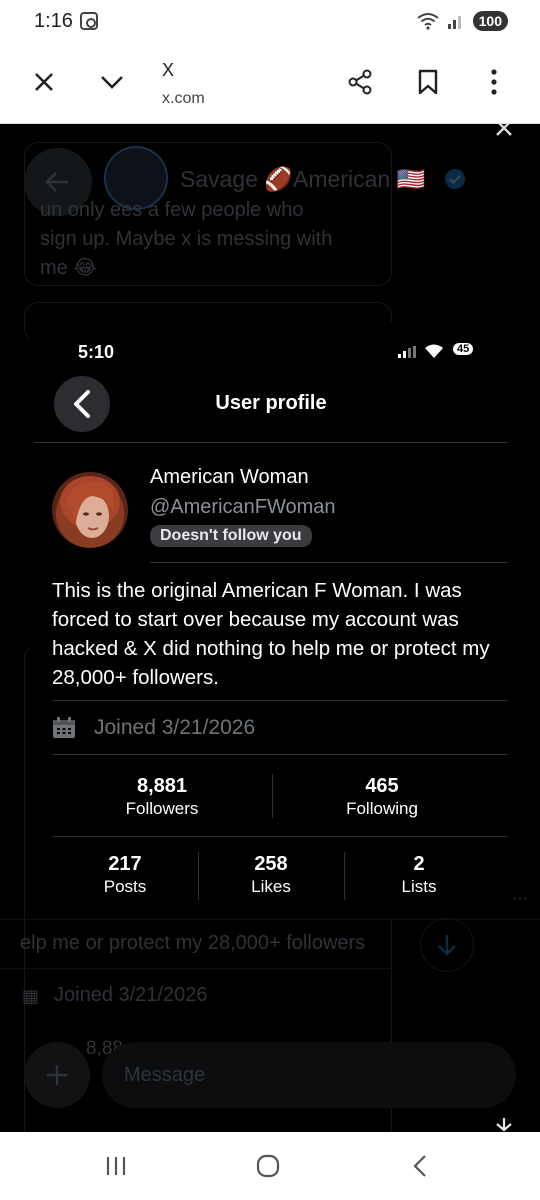 The width and height of the screenshot is (540, 1200). What do you see at coordinates (463, 349) in the screenshot?
I see `shot-battery-indicator: 45` at bounding box center [463, 349].